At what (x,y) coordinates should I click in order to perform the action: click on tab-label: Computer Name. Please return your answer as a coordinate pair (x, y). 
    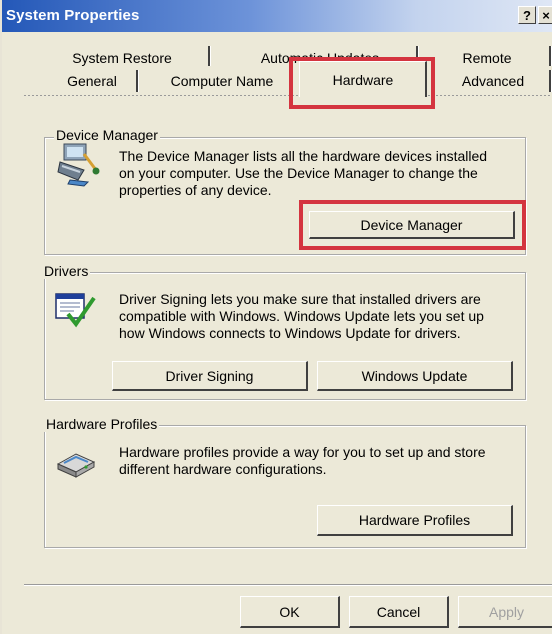
    Looking at the image, I should click on (222, 81).